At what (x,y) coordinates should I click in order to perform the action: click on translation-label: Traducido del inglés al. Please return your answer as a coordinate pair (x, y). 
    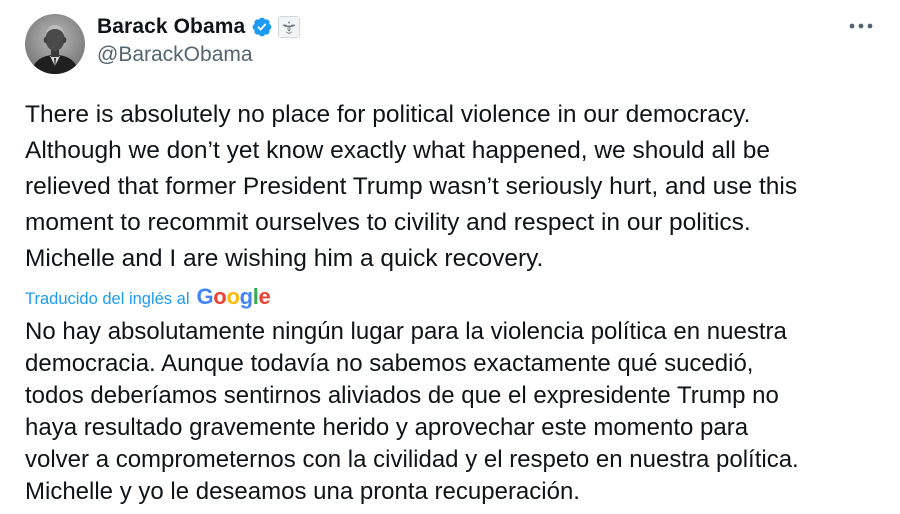
    Looking at the image, I should click on (107, 299).